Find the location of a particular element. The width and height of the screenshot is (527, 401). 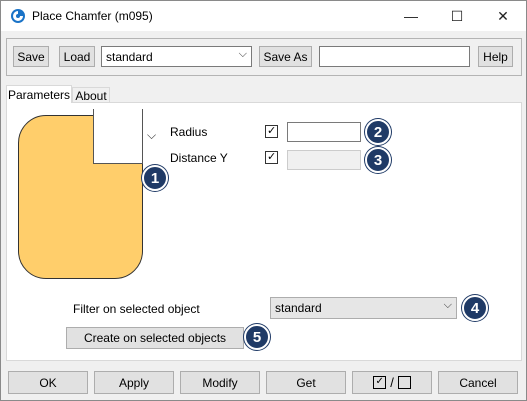

radius-input is located at coordinates (324, 132).